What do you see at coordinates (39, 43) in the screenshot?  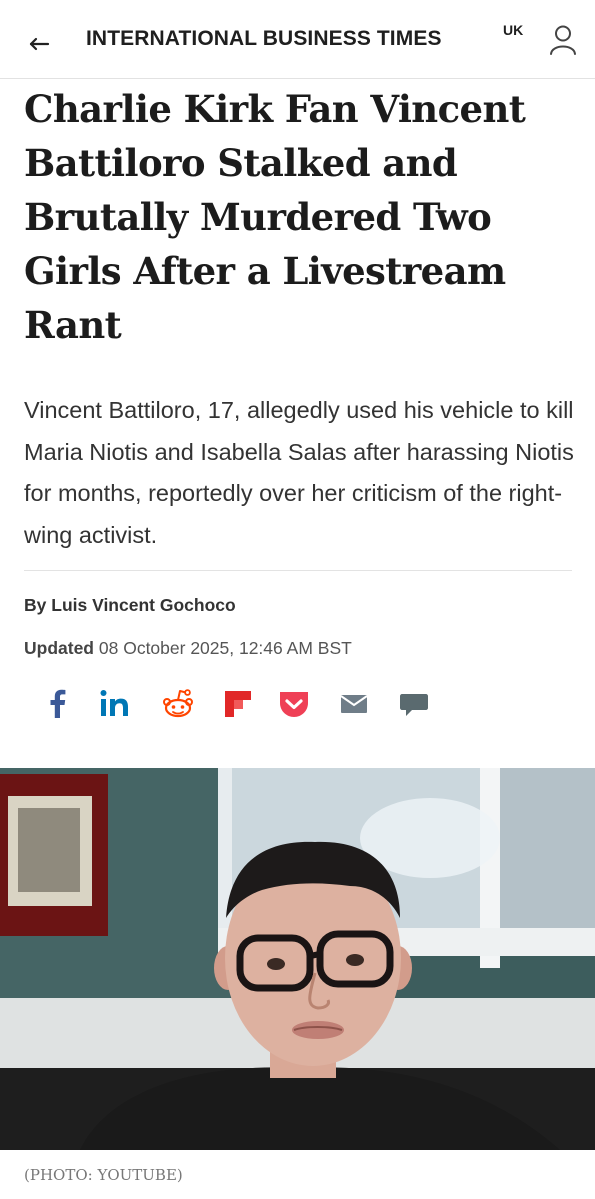 I see `back-arrow-icon` at bounding box center [39, 43].